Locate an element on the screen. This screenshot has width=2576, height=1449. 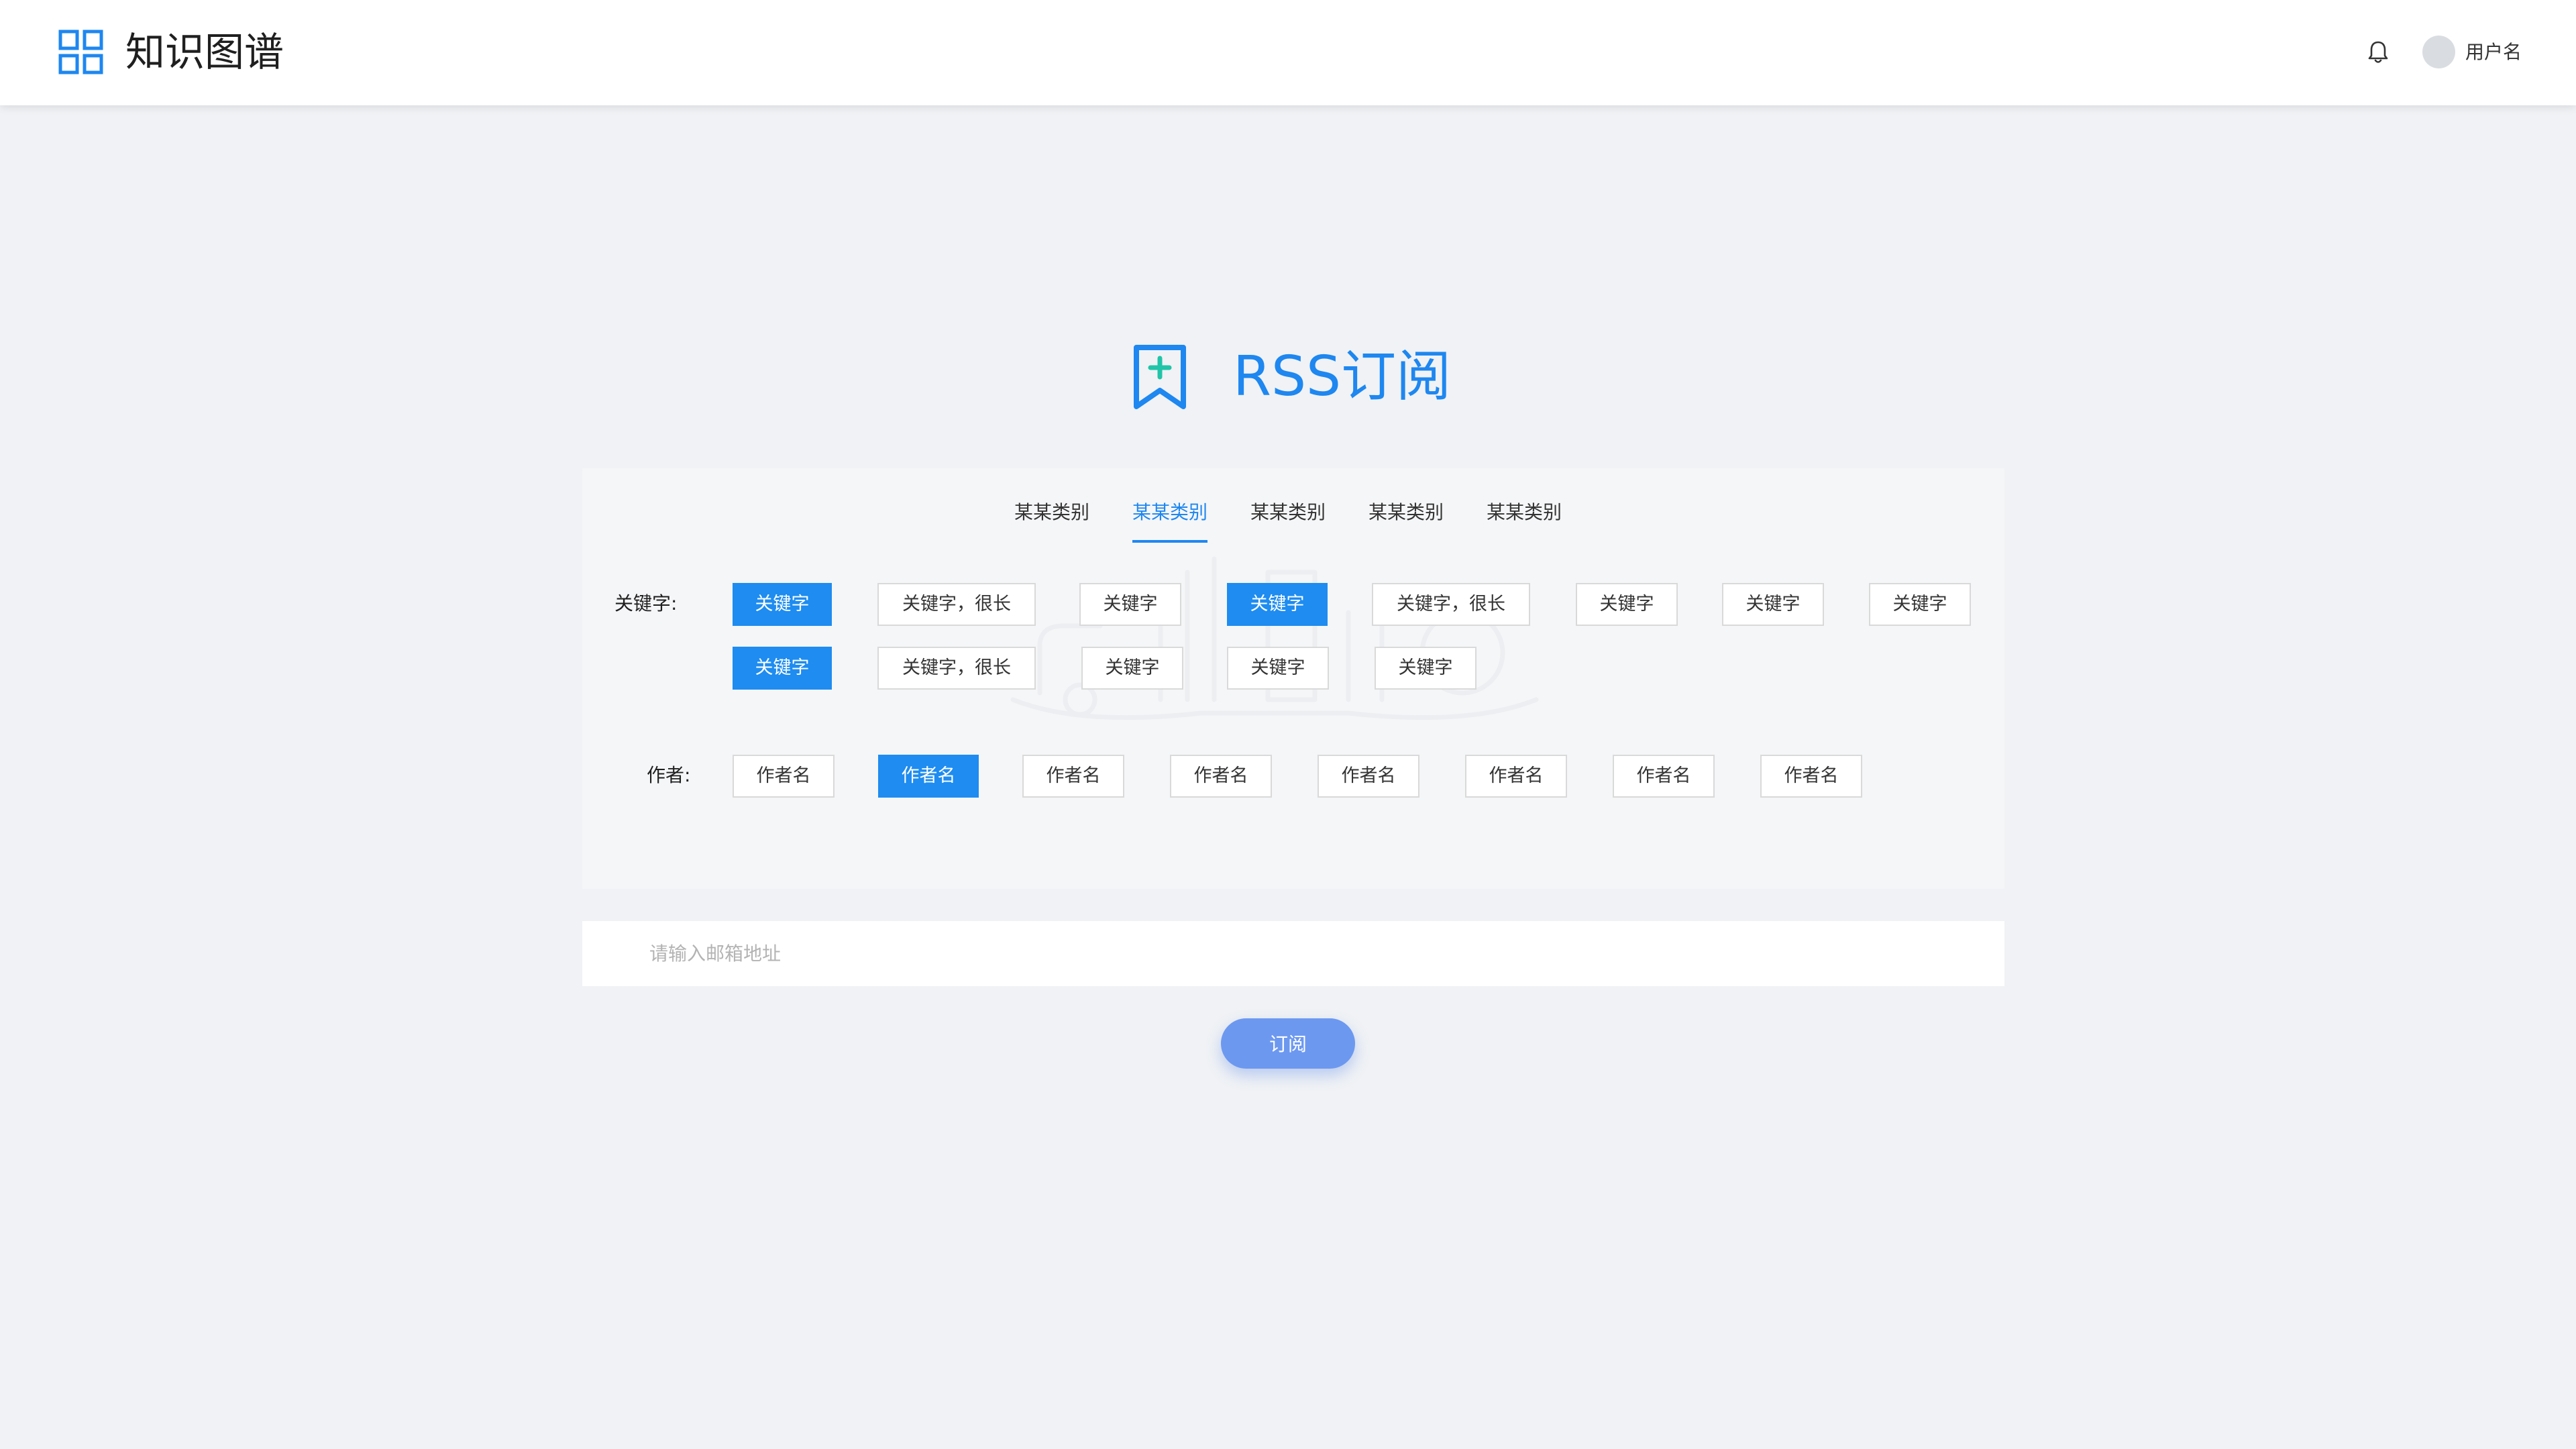
username: 用户名 is located at coordinates (2493, 52).